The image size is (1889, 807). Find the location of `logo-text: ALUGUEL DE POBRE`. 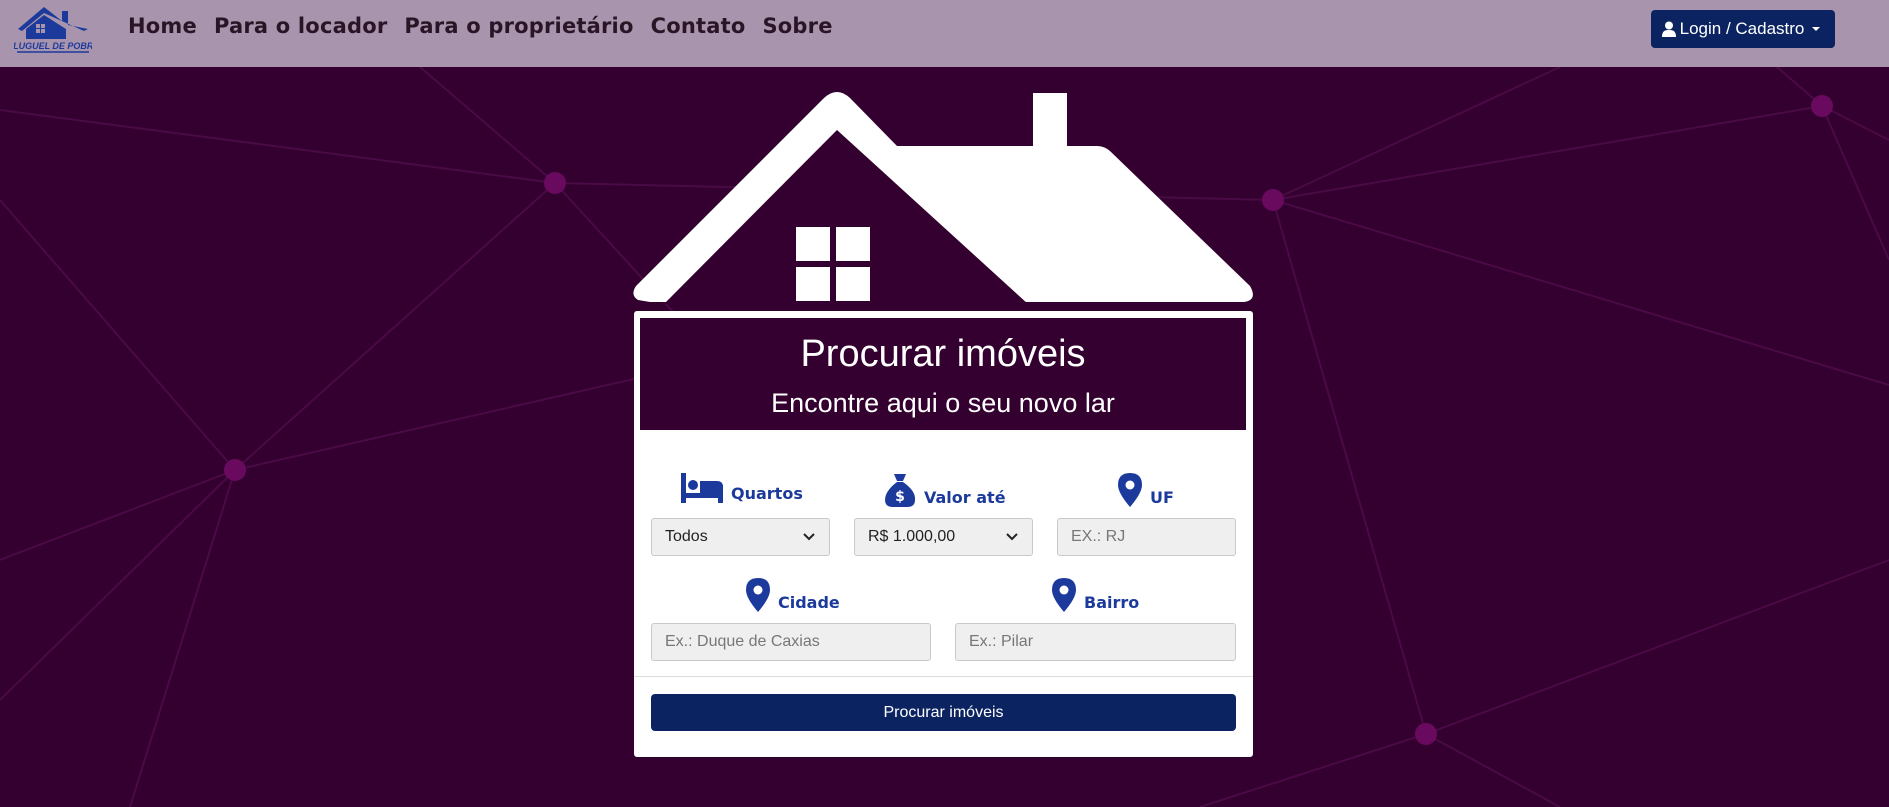

logo-text: ALUGUEL DE POBRE is located at coordinates (53, 46).